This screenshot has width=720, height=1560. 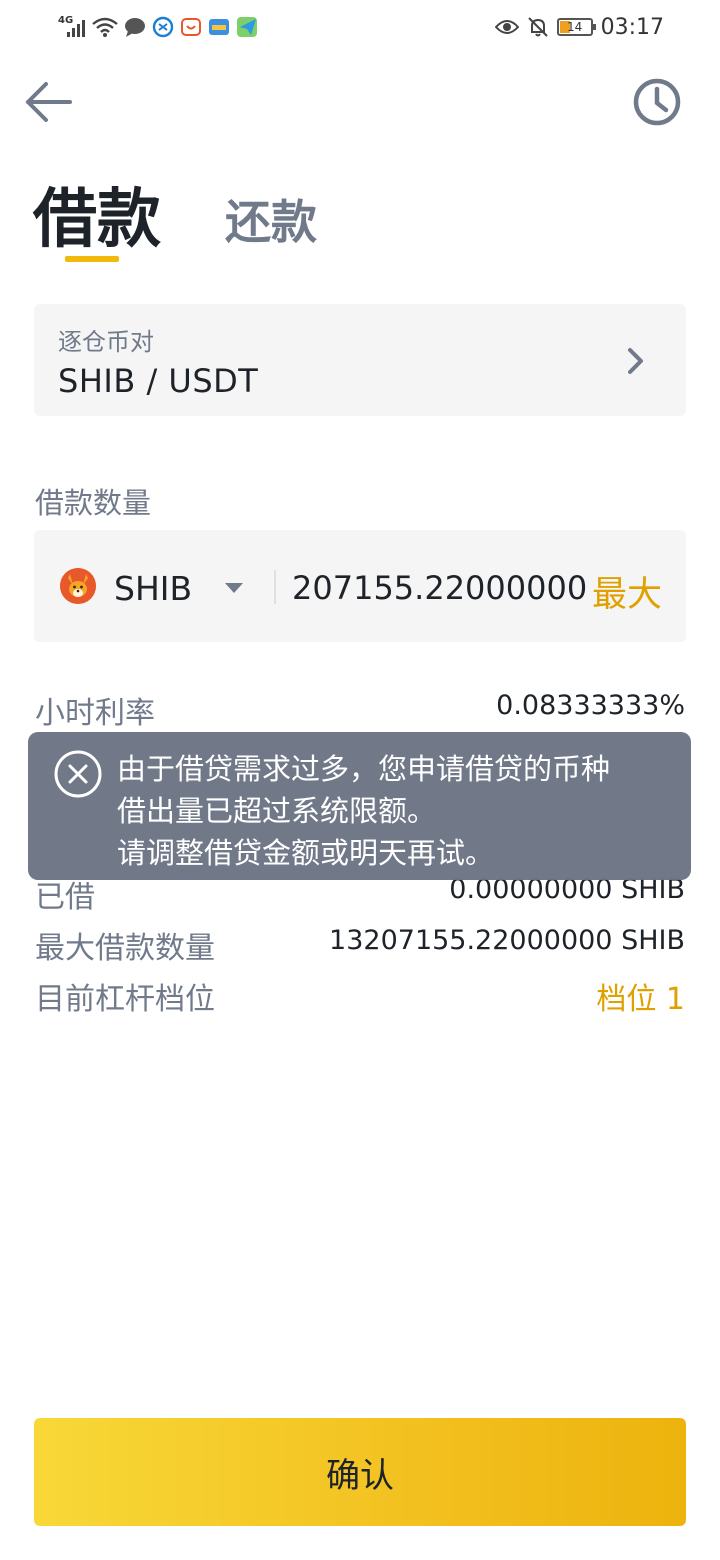 I want to click on max-borrow-value: 13207155.22000000 SHIB, so click(x=507, y=940).